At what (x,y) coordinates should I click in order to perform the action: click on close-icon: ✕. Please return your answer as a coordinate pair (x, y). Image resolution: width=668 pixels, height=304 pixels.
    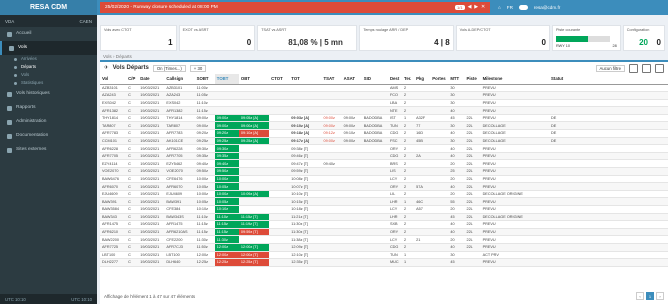
    Looking at the image, I should click on (483, 7).